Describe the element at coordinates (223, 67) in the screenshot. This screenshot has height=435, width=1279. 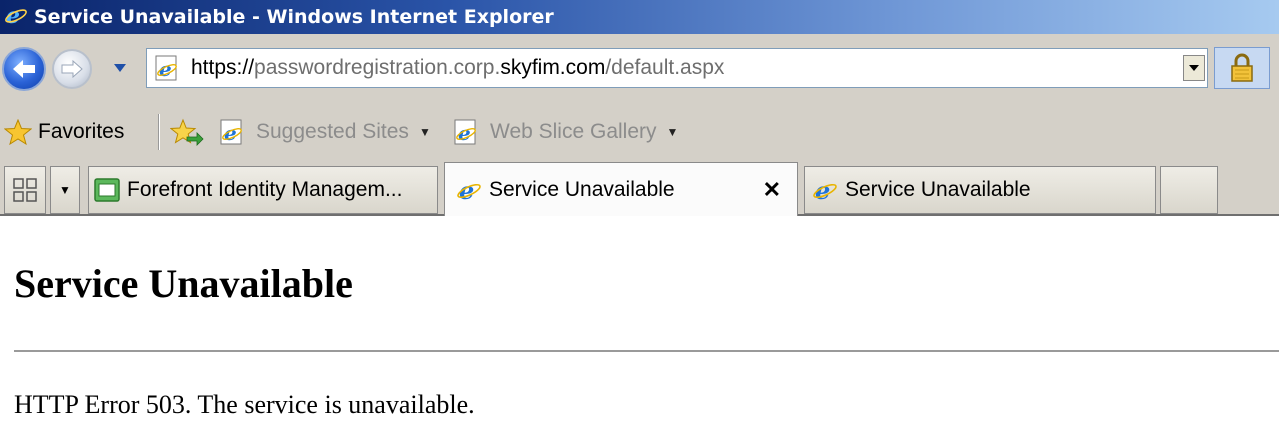
I see `url-prefix: https://` at that location.